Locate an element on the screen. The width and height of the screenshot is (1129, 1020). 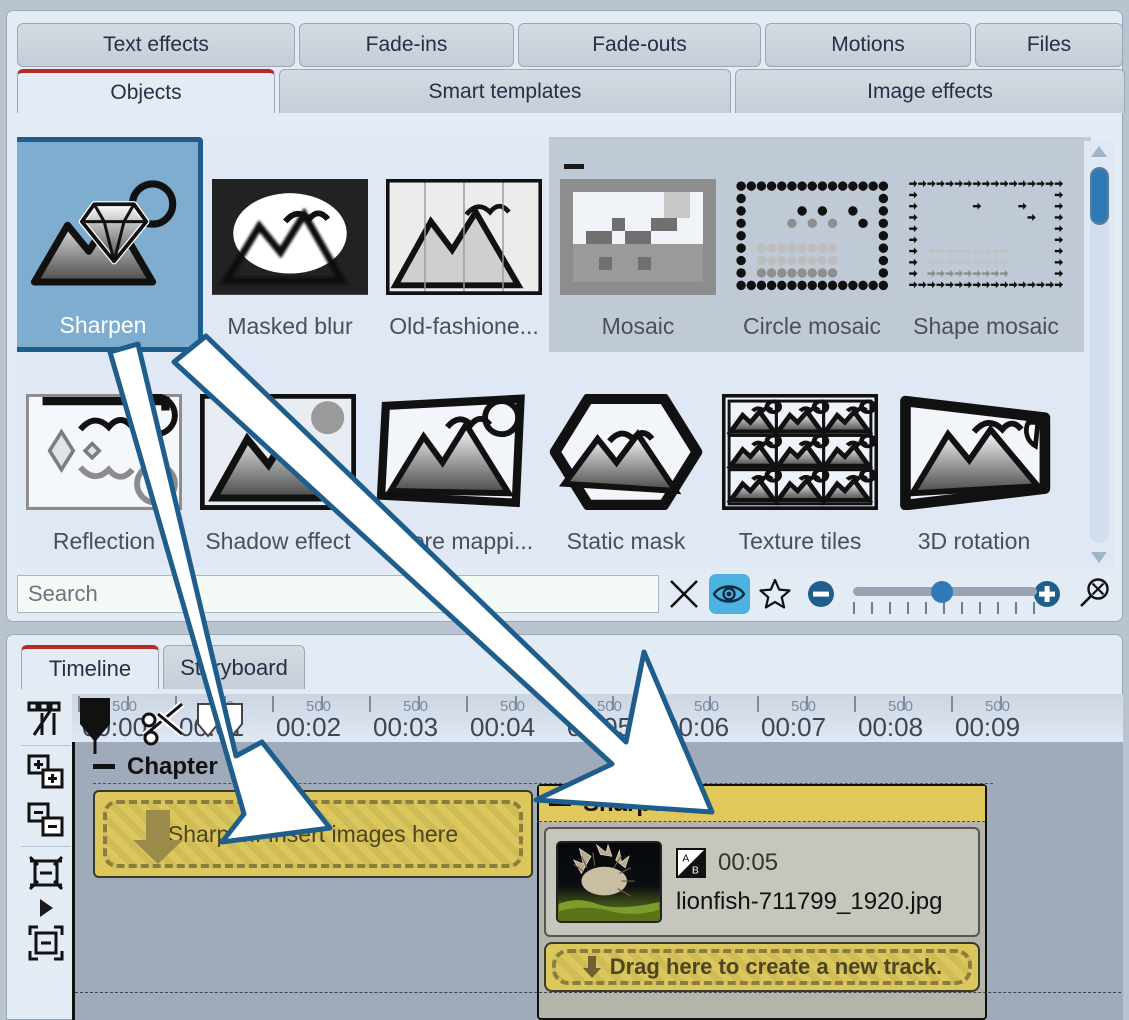
tab-storyboard: Storyboard is located at coordinates (234, 667).